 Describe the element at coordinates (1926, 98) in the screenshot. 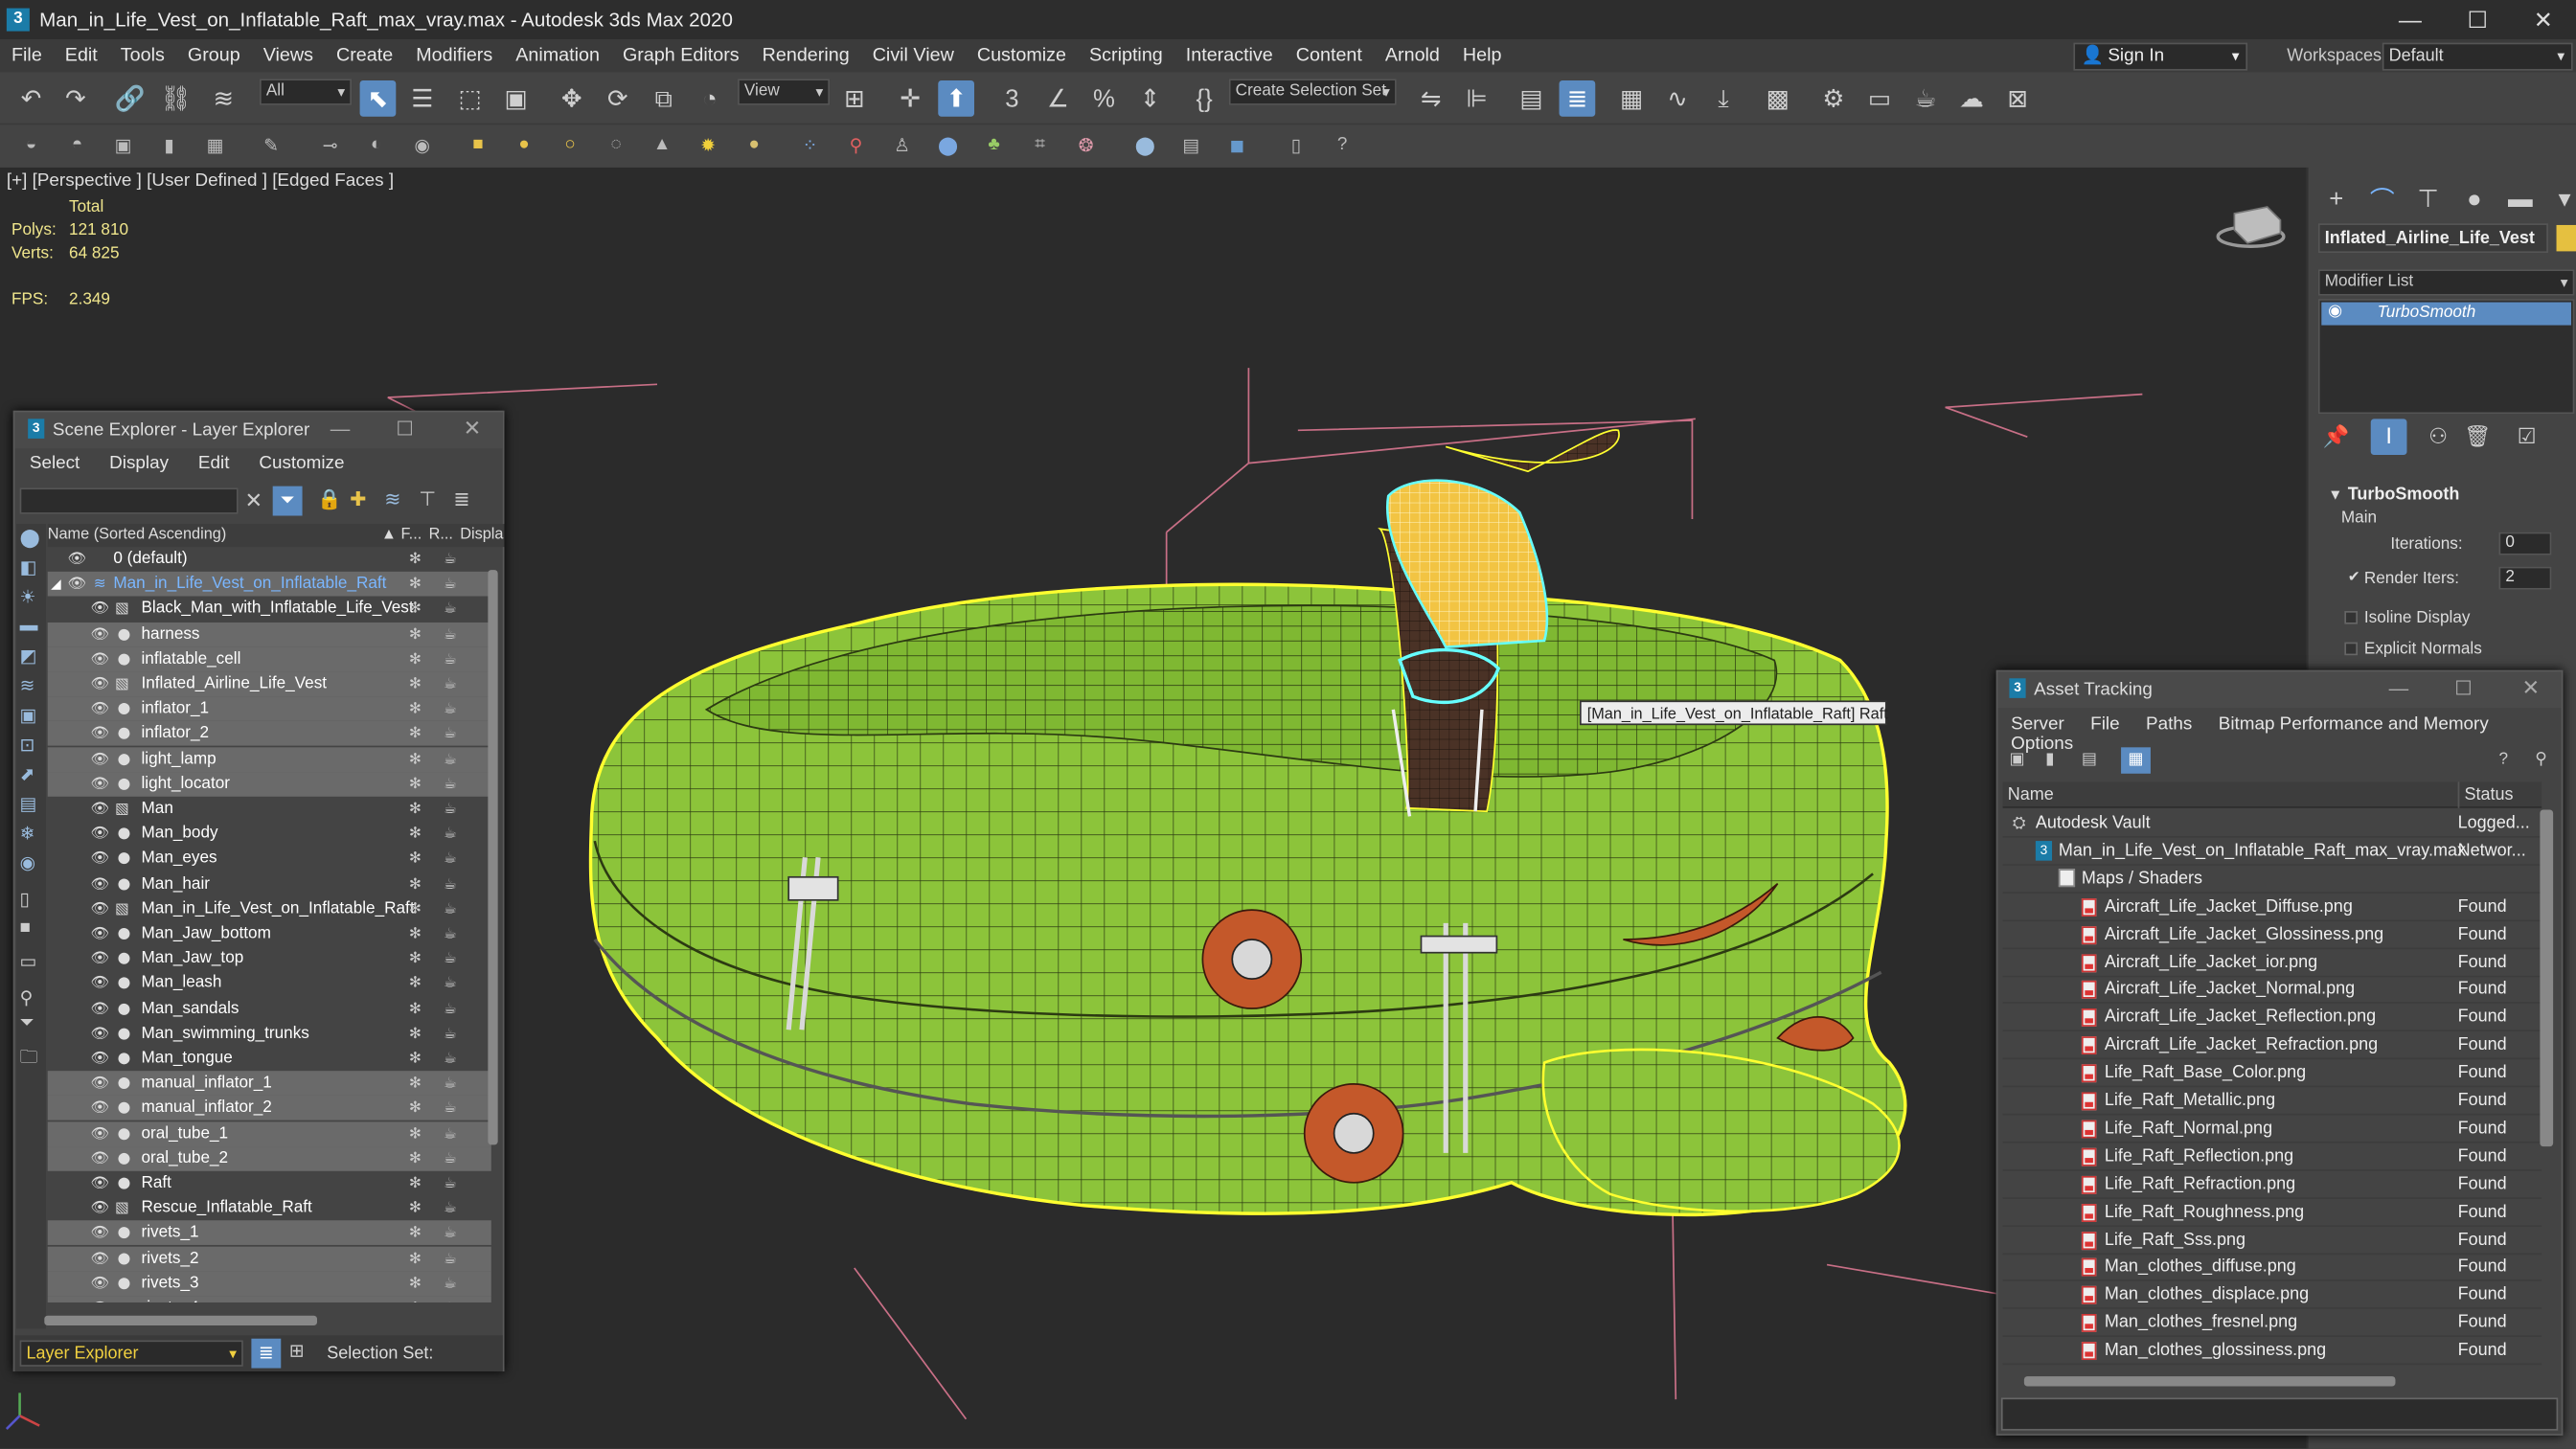

I see `render-production-icon: ☕` at that location.